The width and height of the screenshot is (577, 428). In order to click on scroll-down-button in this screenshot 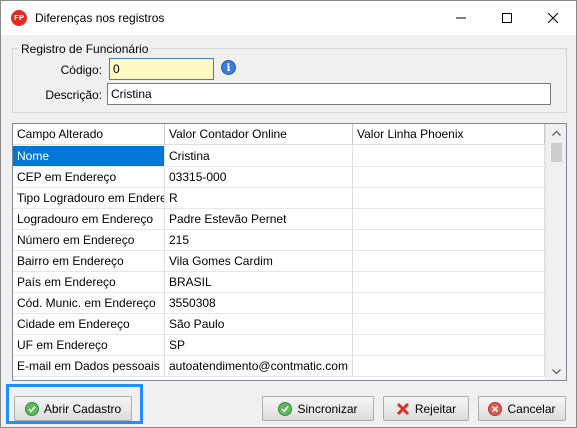, I will do `click(556, 371)`.